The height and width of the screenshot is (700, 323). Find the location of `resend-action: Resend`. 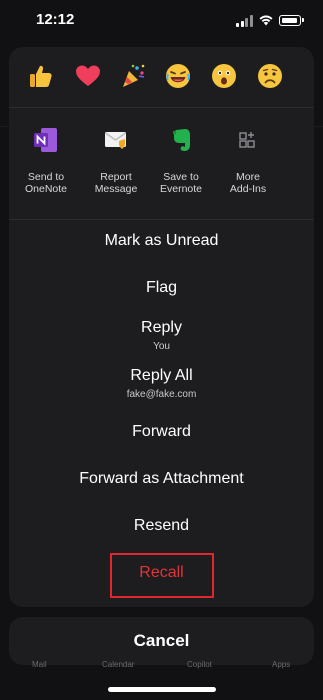

resend-action: Resend is located at coordinates (161, 526).